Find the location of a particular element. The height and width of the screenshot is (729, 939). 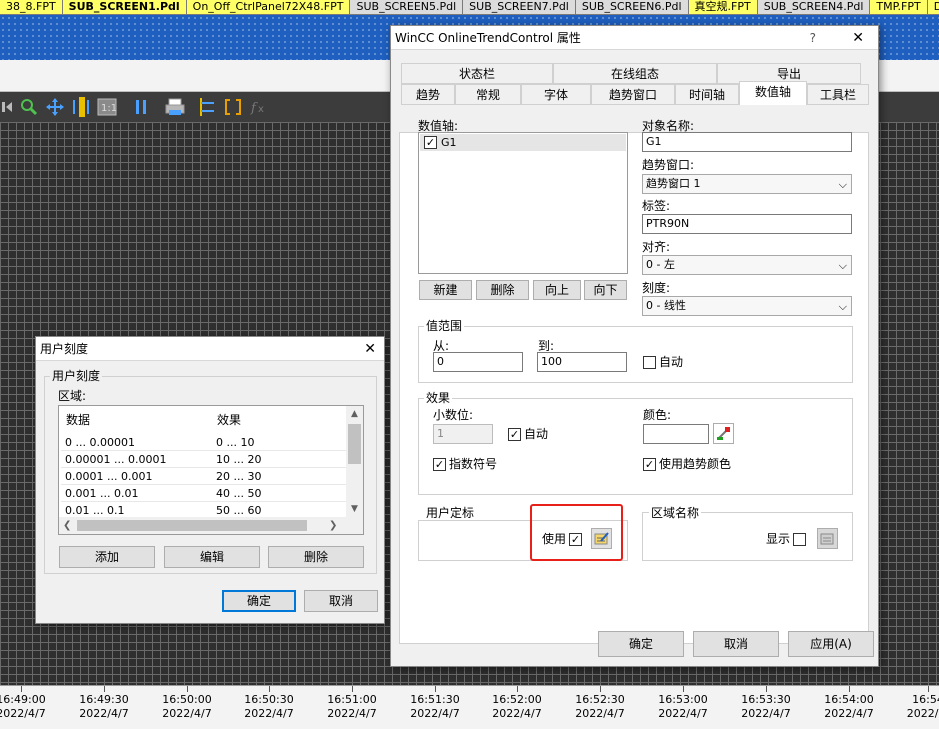

time-label-date: 2022/4/7 is located at coordinates (683, 713).